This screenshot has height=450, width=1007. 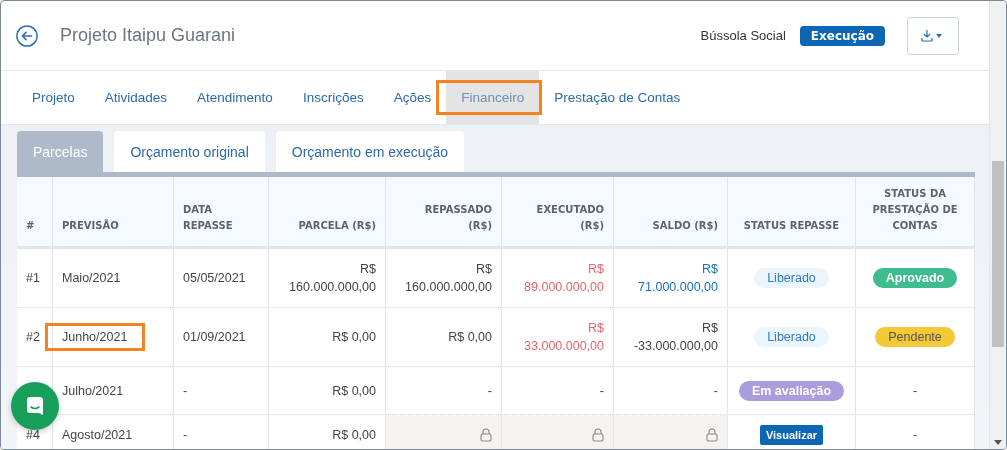 I want to click on sub-tab: Orçamento em execução, so click(x=370, y=151).